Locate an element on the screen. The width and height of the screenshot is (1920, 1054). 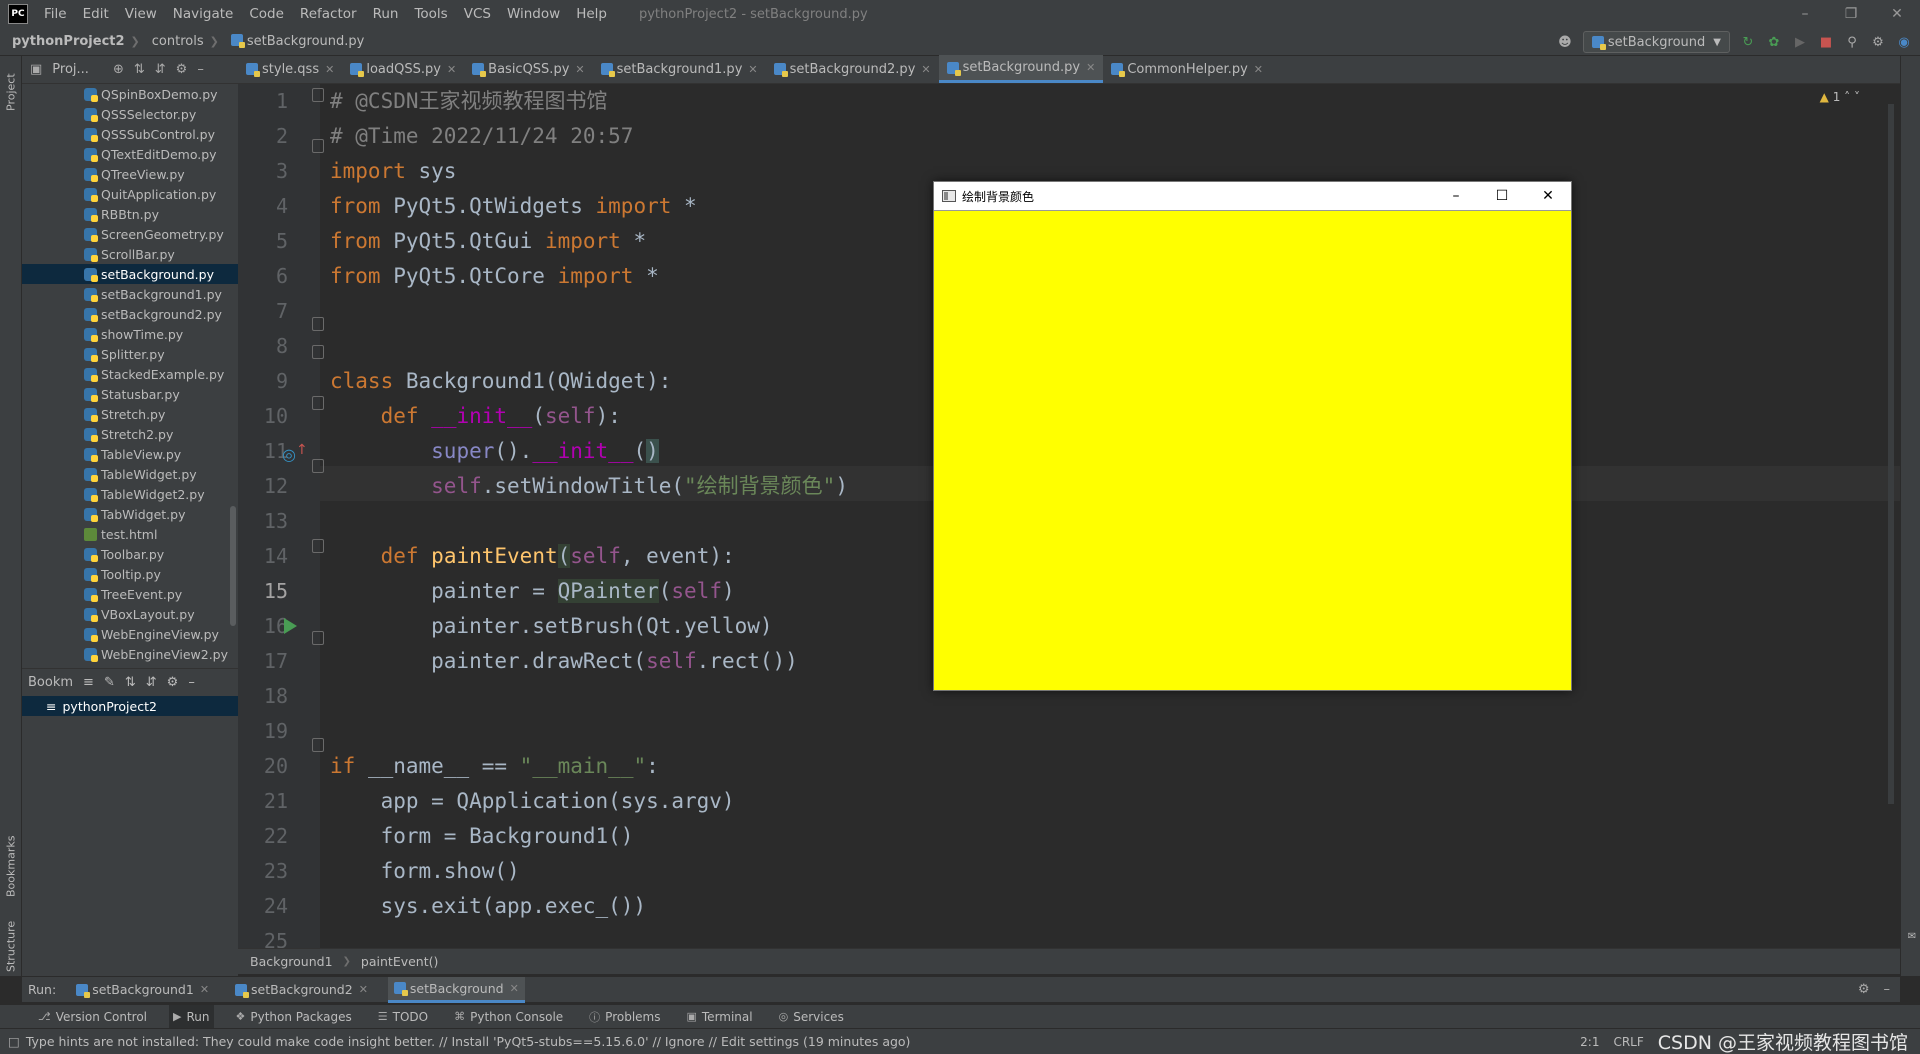
restore-icon: ❐ is located at coordinates (1851, 14).